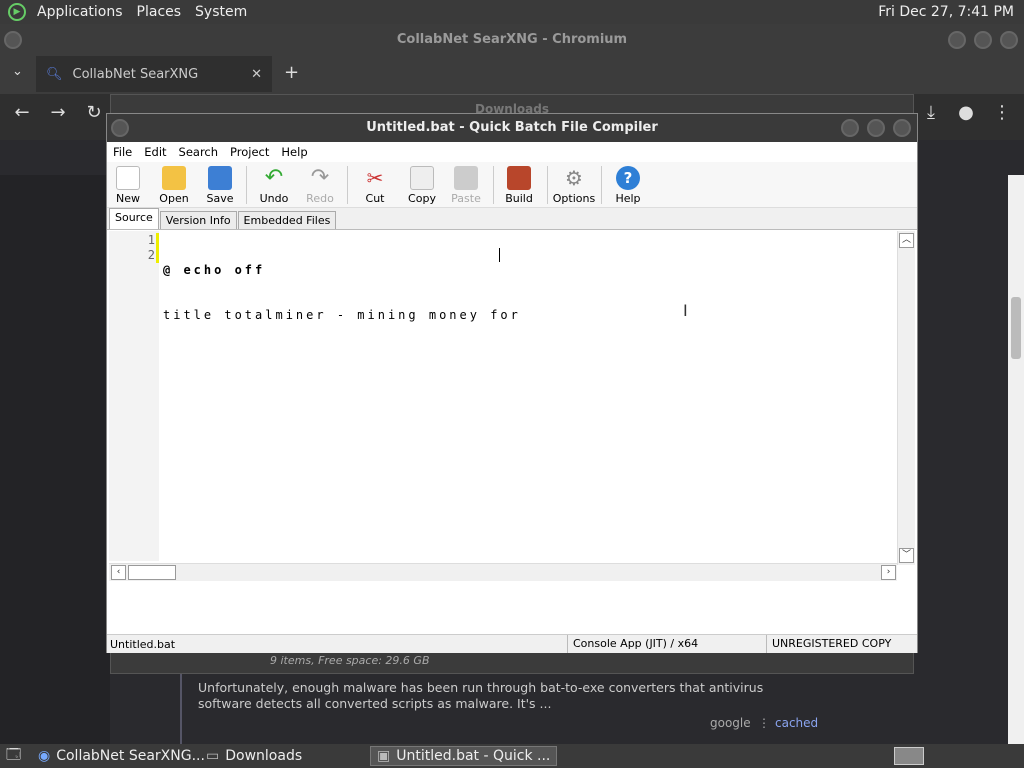  What do you see at coordinates (134, 218) in the screenshot?
I see `tab-source: Source` at bounding box center [134, 218].